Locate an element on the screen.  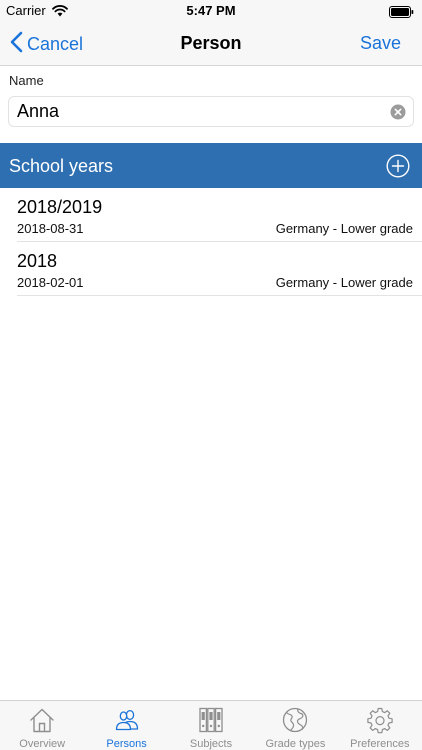
school-year-date: 2018-02-01 is located at coordinates (50, 282).